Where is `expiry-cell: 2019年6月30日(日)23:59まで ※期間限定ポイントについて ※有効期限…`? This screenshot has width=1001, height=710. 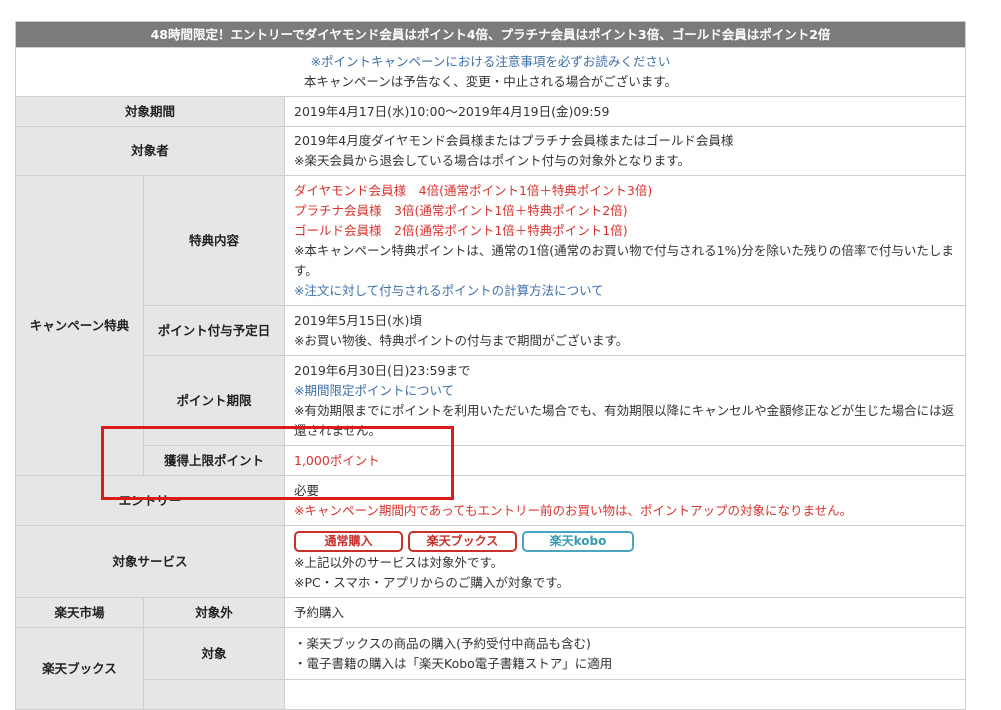
expiry-cell: 2019年6月30日(日)23:59まで ※期間限定ポイントについて ※有効期限… is located at coordinates (625, 400).